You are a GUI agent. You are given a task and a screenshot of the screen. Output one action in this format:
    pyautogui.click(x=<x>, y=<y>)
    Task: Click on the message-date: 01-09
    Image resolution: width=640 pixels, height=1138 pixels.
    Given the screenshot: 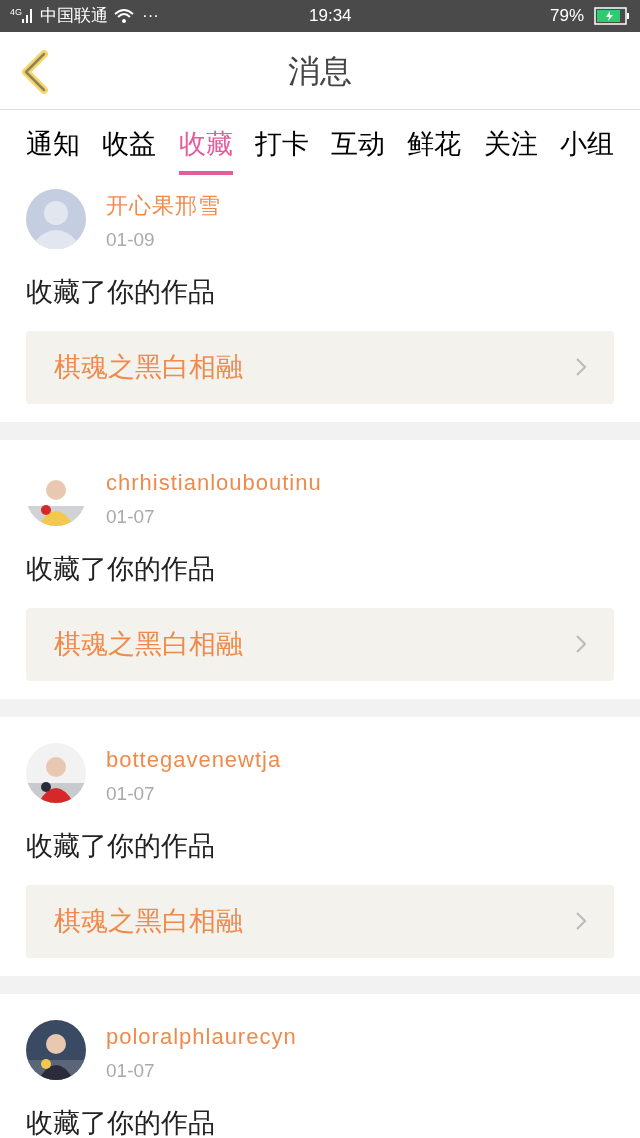 What is the action you would take?
    pyautogui.click(x=131, y=239)
    